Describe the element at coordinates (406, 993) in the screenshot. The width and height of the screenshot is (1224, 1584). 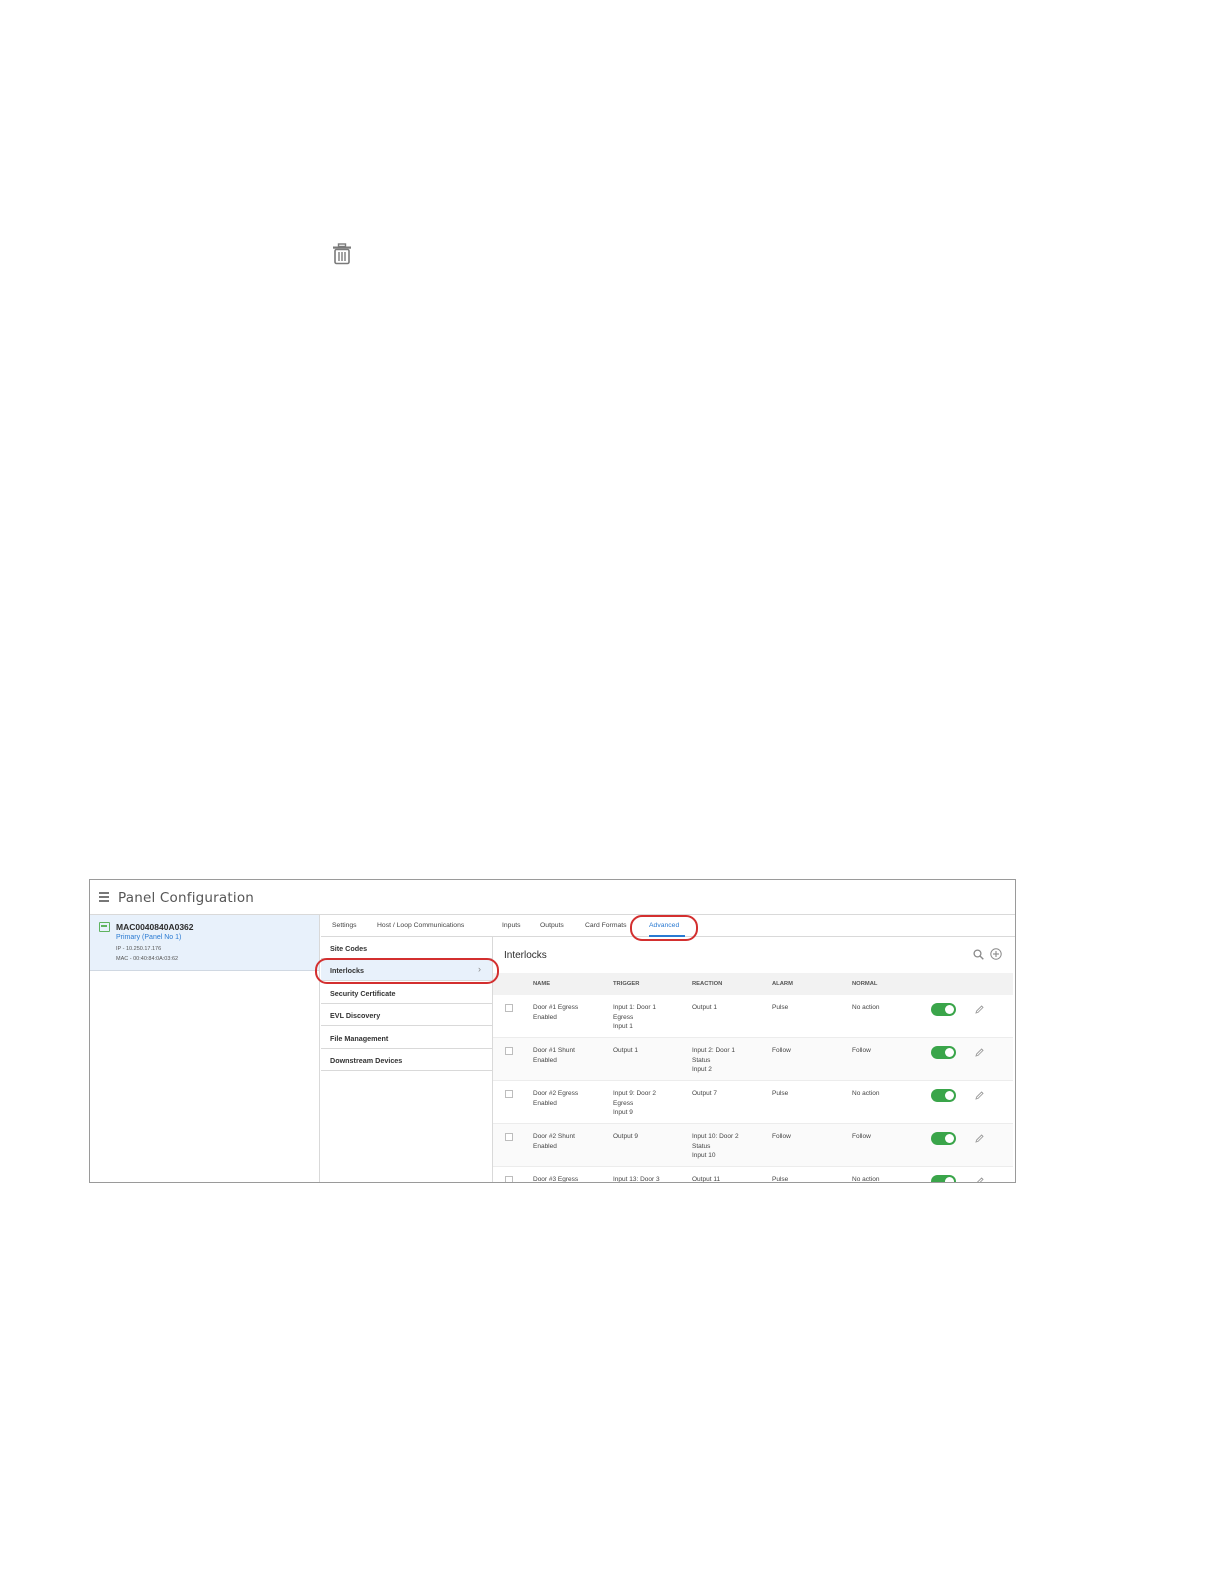
I see `subnav-item-security-certificate: Security Certificate` at that location.